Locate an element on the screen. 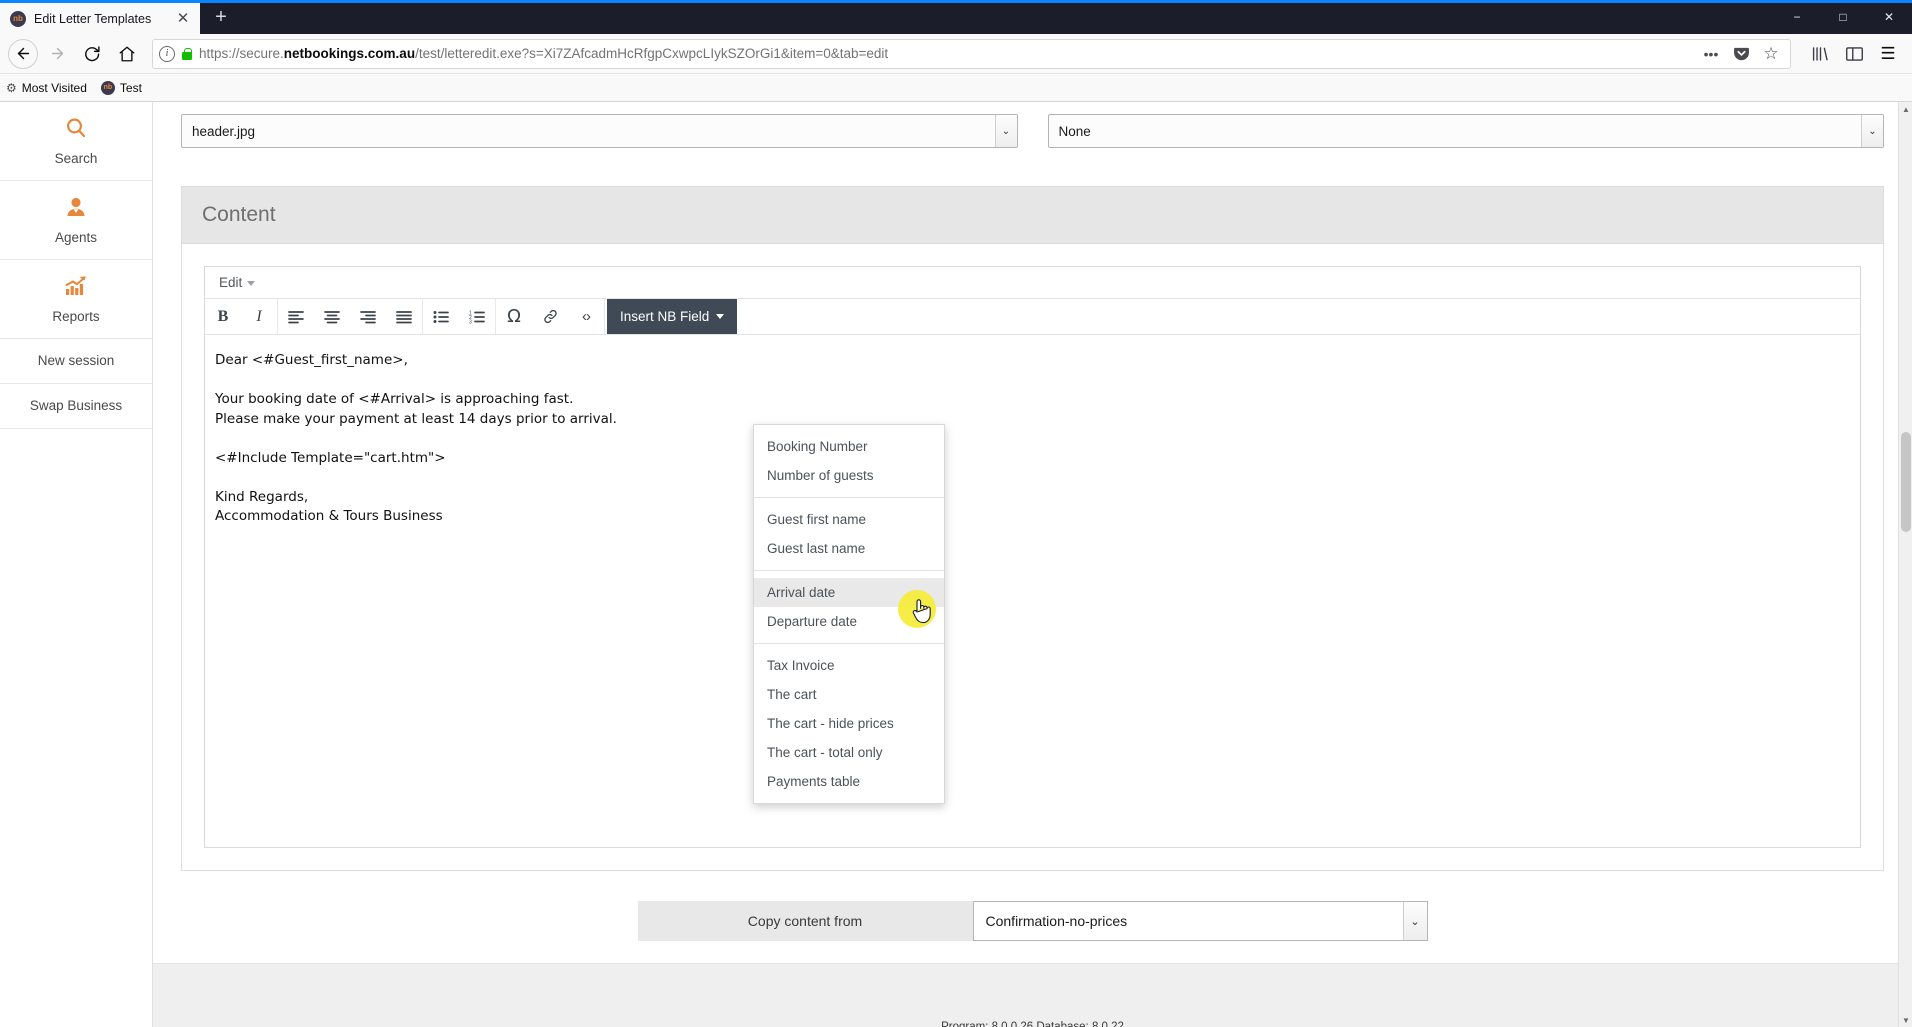  menu-item-the-cart: The cart is located at coordinates (849, 694).